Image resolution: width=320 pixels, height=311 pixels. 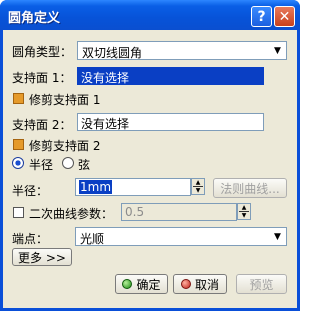 What do you see at coordinates (105, 78) in the screenshot?
I see `support1-value: 没有选择` at bounding box center [105, 78].